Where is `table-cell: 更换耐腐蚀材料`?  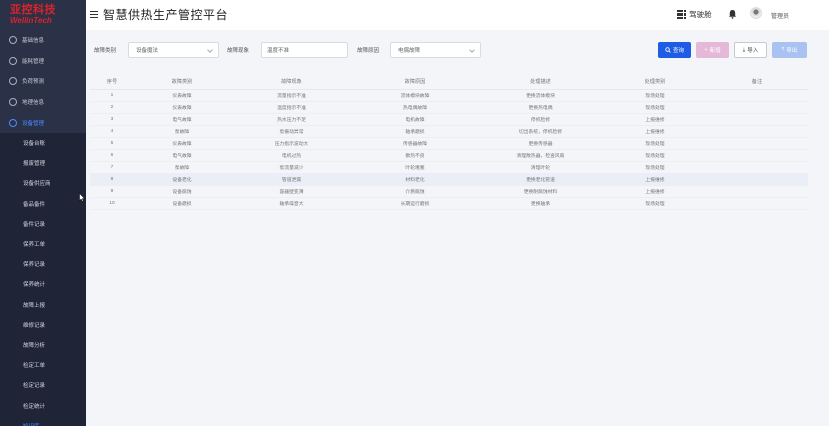
table-cell: 更换耐腐蚀材料 is located at coordinates (540, 192).